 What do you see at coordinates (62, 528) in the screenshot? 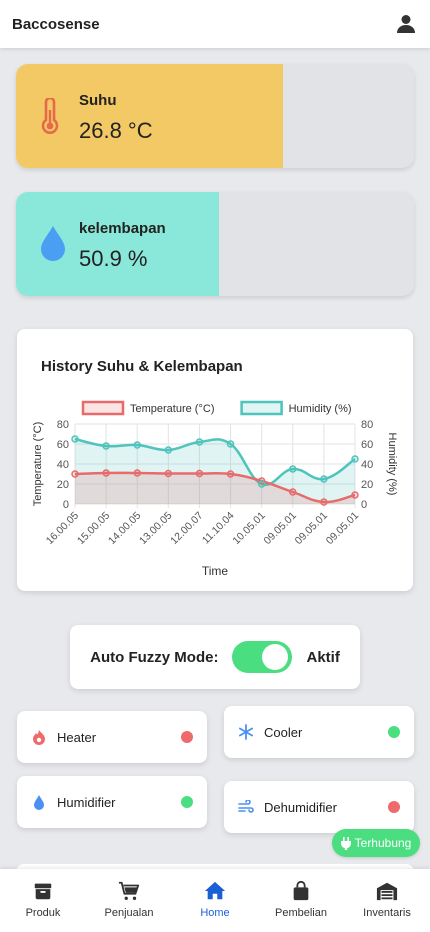
I see `x-tick-label: 16.00.05` at bounding box center [62, 528].